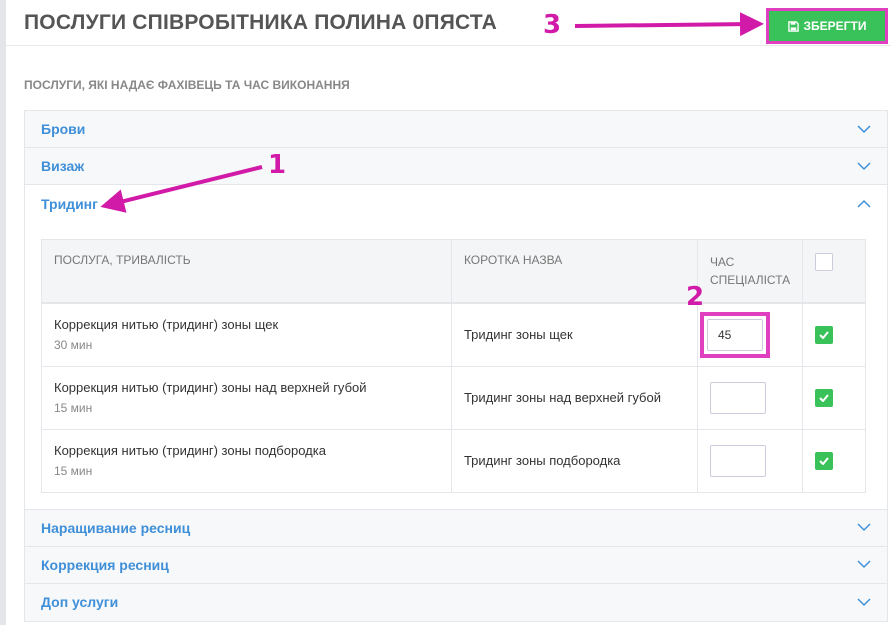 This screenshot has height=625, width=891. I want to click on category-label: Коррекция ресниц, so click(105, 564).